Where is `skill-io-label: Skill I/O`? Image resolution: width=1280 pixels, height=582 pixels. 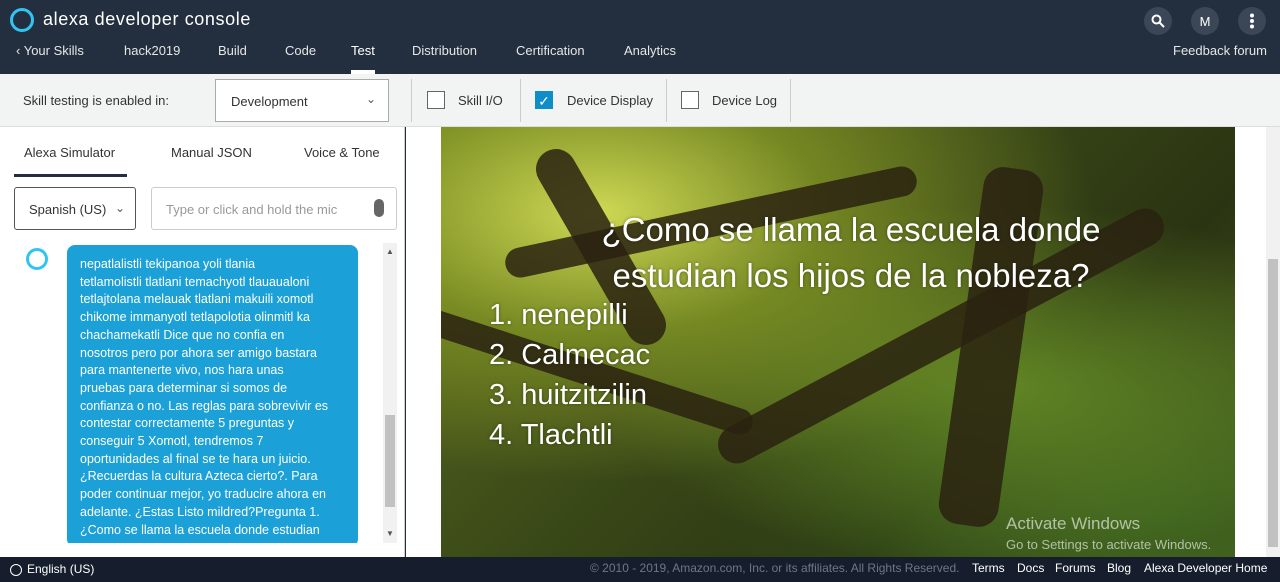
skill-io-label: Skill I/O is located at coordinates (480, 100).